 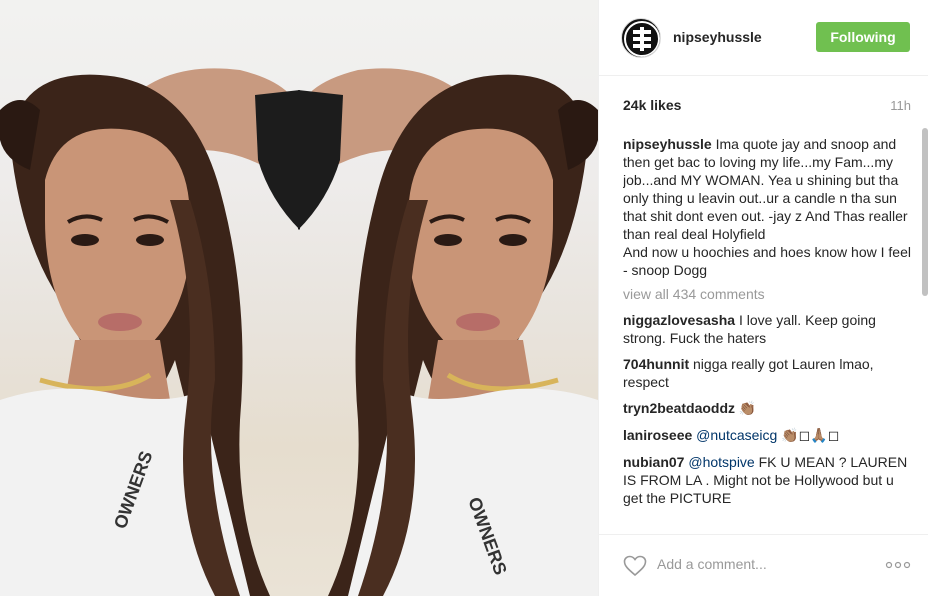 What do you see at coordinates (747, 409) in the screenshot?
I see `comment-text: 👏🏽` at bounding box center [747, 409].